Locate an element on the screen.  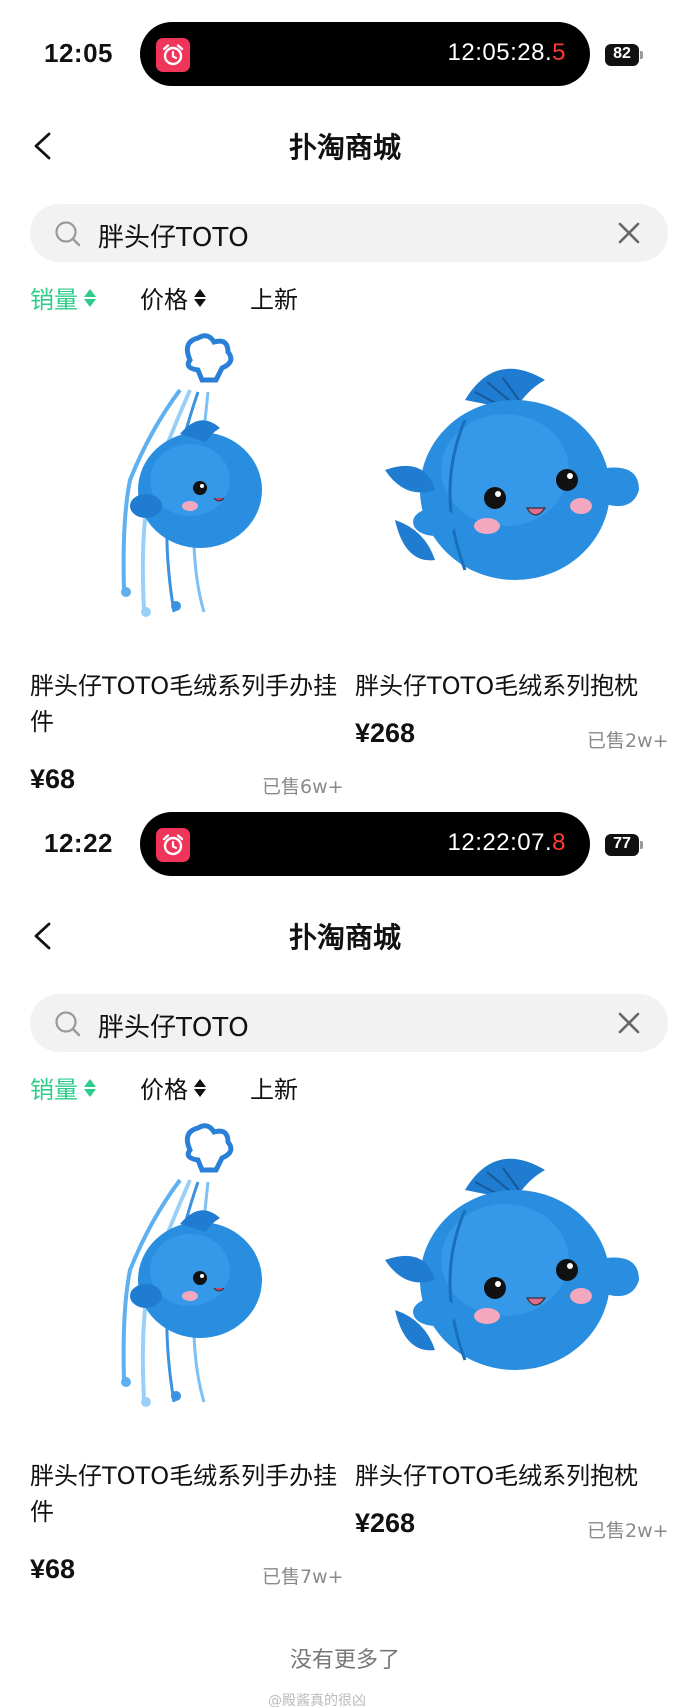
status-clock: 12:22 is located at coordinates (78, 843).